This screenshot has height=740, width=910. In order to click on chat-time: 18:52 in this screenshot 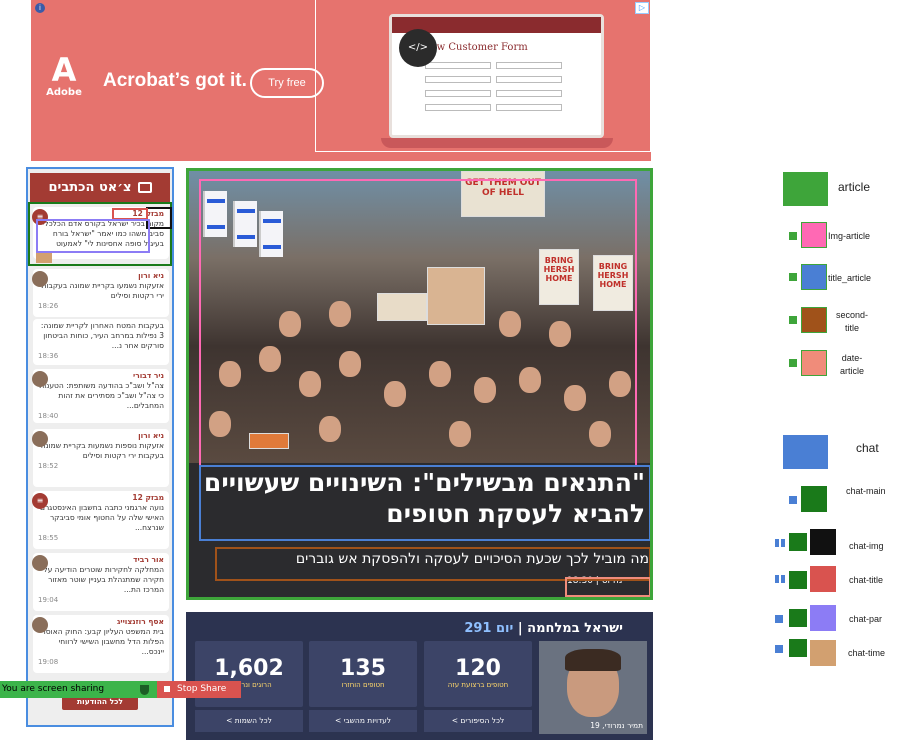, I will do `click(48, 466)`.